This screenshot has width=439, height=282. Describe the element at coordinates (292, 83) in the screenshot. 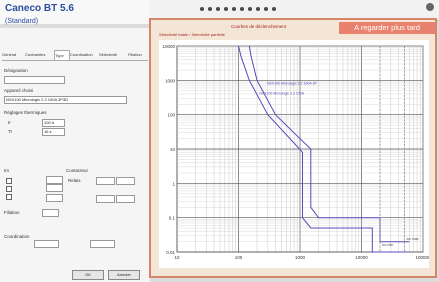

I see `curve-series-label: NSX160 Micrologic 2.2 160A 3P` at that location.